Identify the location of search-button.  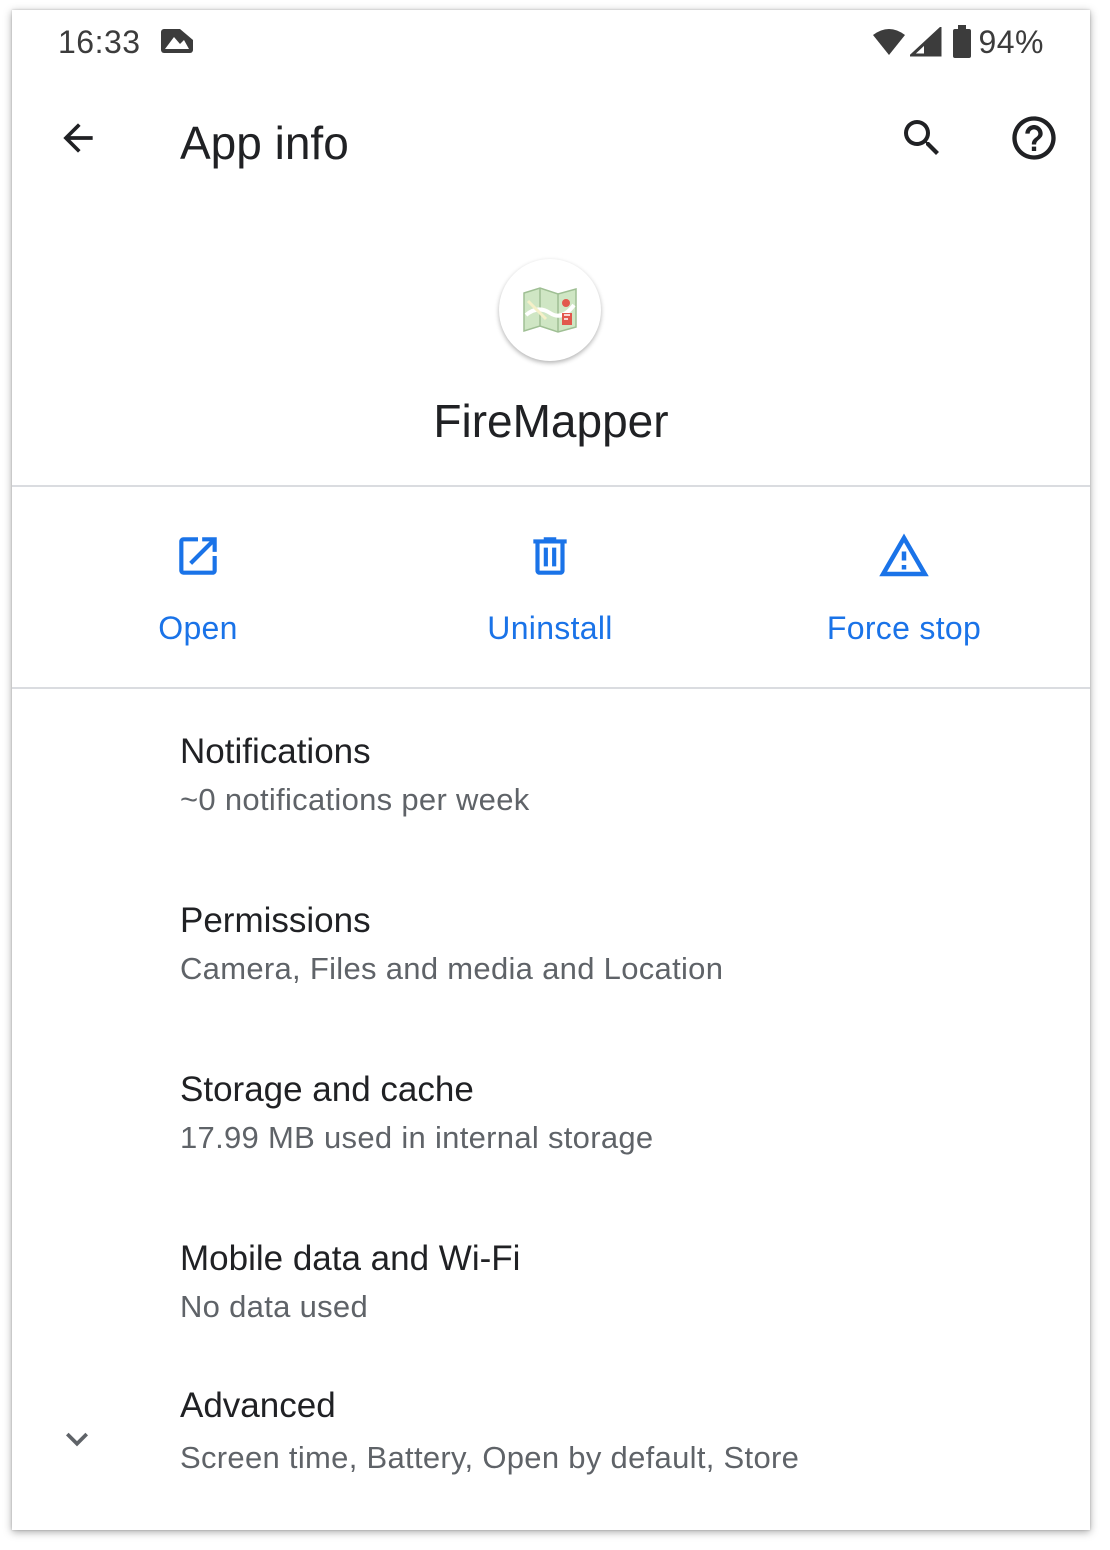
(922, 138).